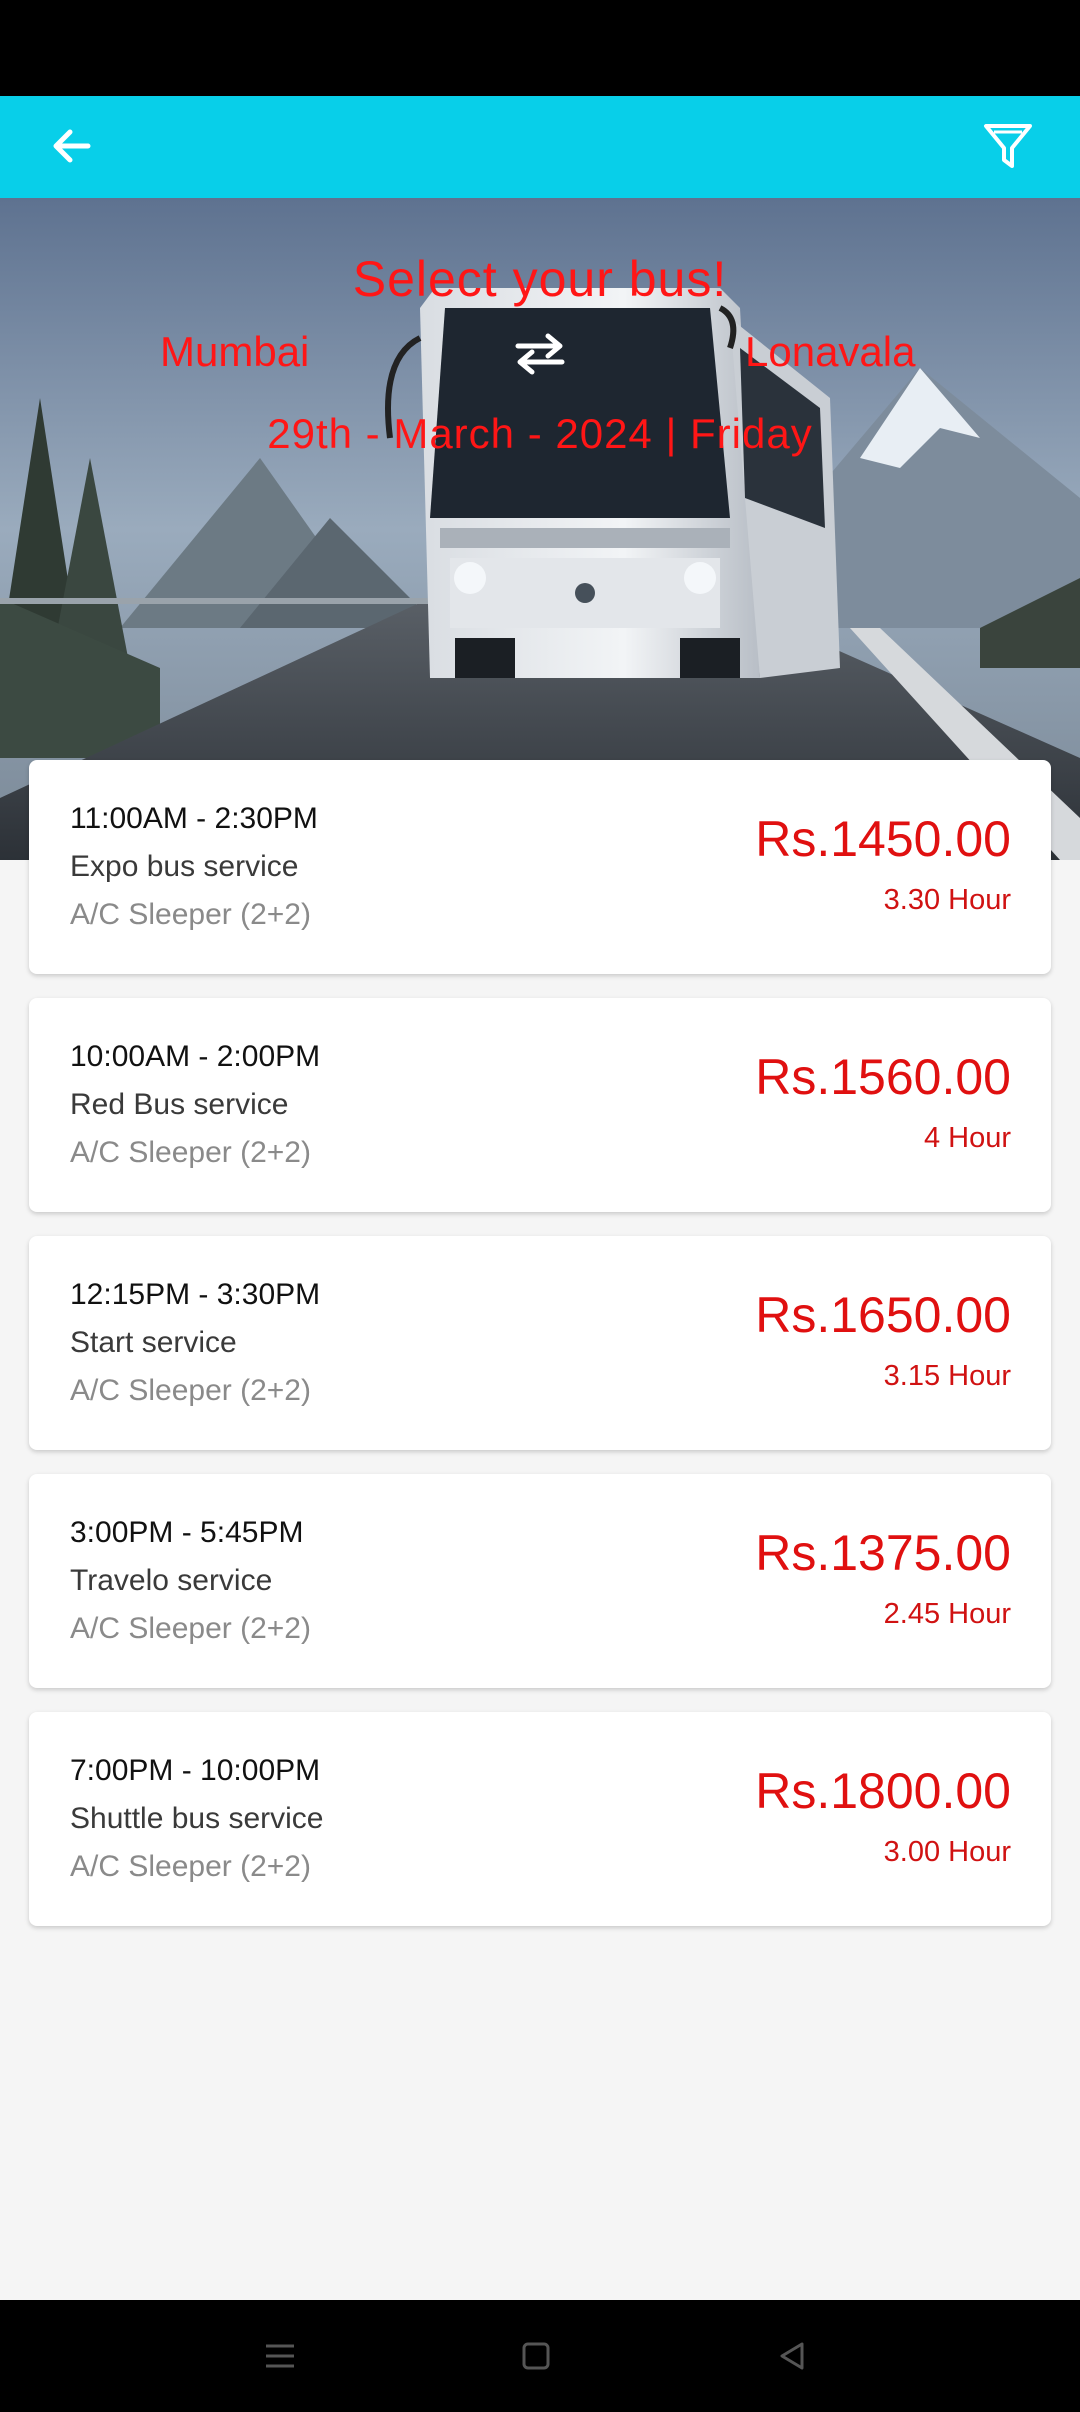 The image size is (1080, 2412). What do you see at coordinates (194, 818) in the screenshot?
I see `bus-time: 11:00AM - 2:30PM` at bounding box center [194, 818].